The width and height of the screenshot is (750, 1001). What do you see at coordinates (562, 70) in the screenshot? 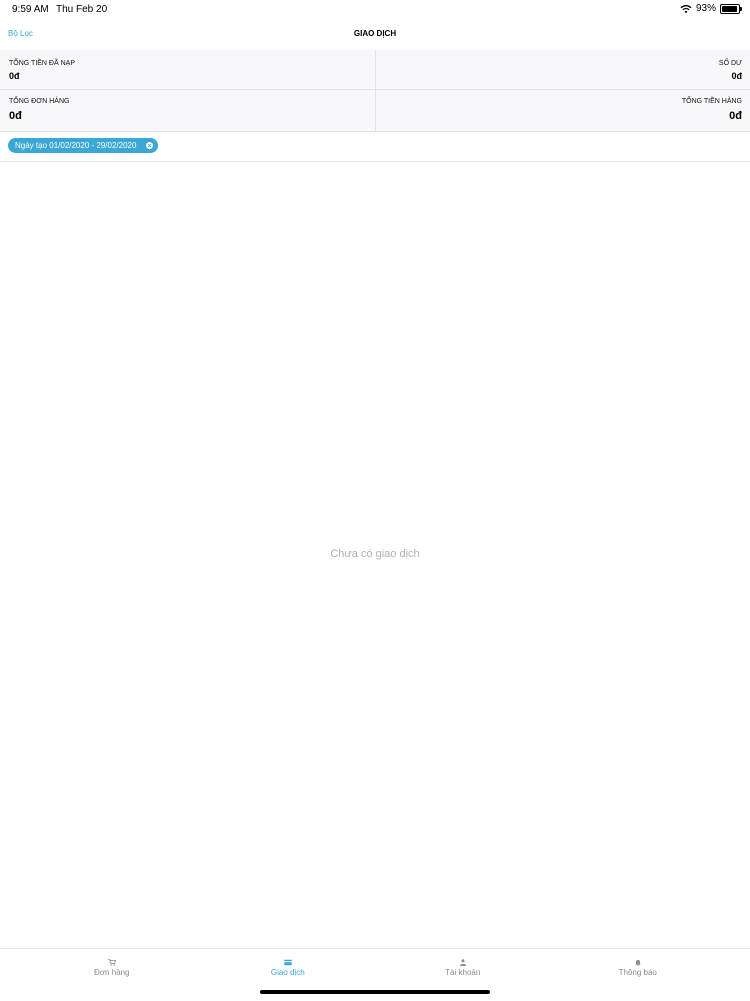
I see `balance-cell: SỐ DƯ 0đ` at bounding box center [562, 70].